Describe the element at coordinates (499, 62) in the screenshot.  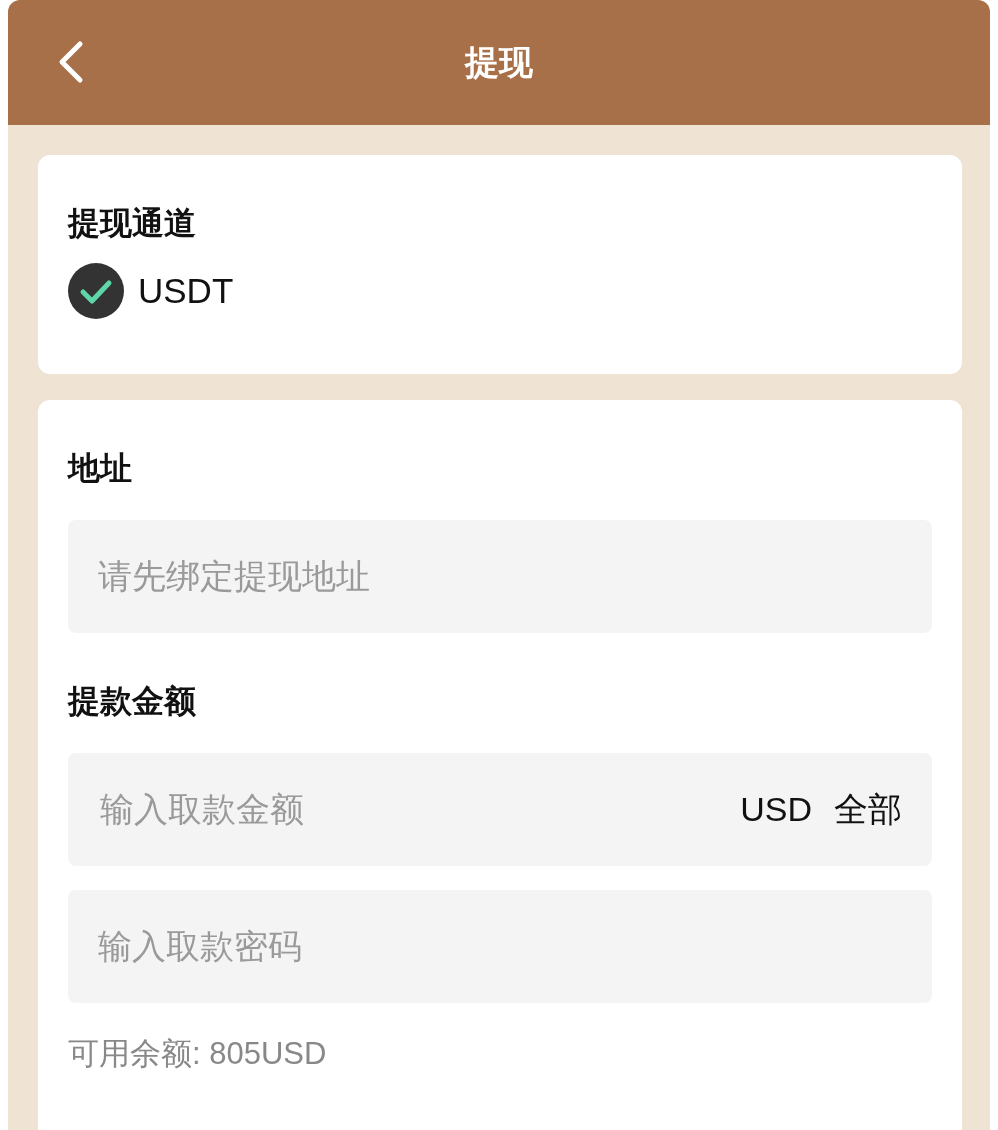
I see `page-title: 提现` at that location.